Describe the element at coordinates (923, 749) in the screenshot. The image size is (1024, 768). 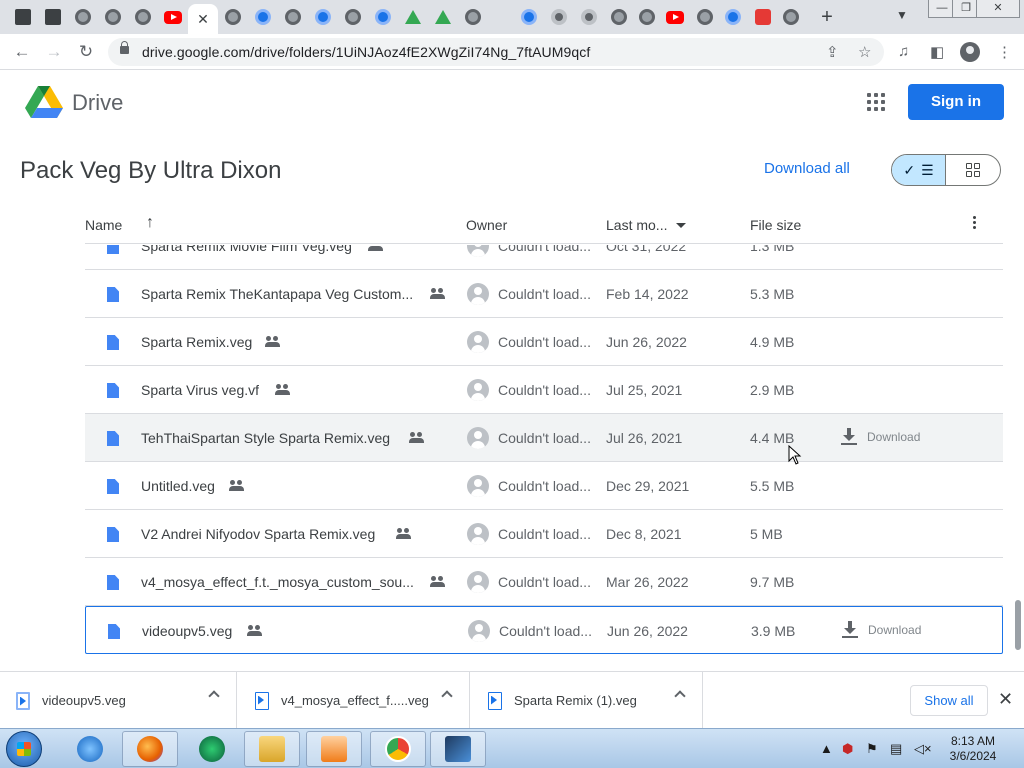
I see `volume-muted-icon: ◁×` at that location.